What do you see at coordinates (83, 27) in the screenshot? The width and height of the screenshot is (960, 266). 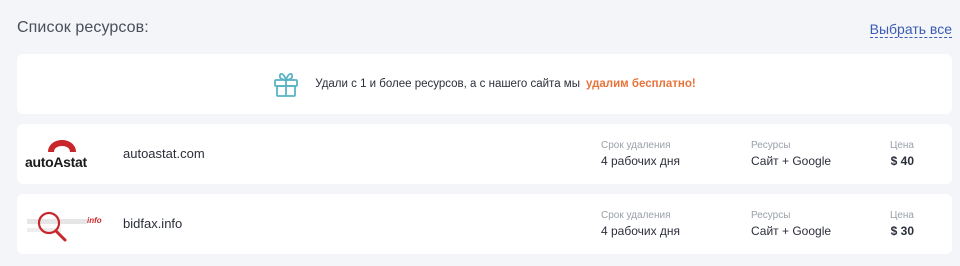 I see `resource-list-title: Список ресурсов:` at bounding box center [83, 27].